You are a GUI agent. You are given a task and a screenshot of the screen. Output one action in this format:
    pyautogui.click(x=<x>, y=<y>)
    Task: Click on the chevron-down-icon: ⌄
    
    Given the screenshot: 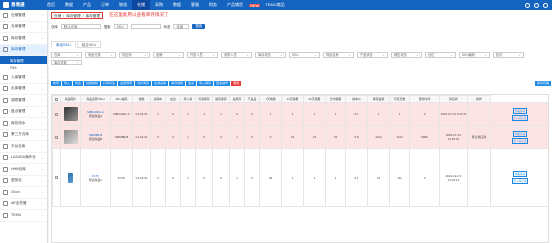 What is the action you would take?
    pyautogui.click(x=42, y=111)
    